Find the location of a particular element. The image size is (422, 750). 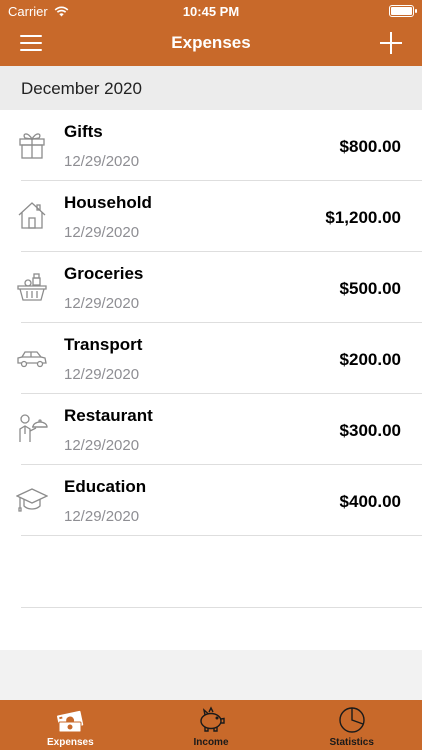

tab-statistics: Statistics is located at coordinates (351, 725).